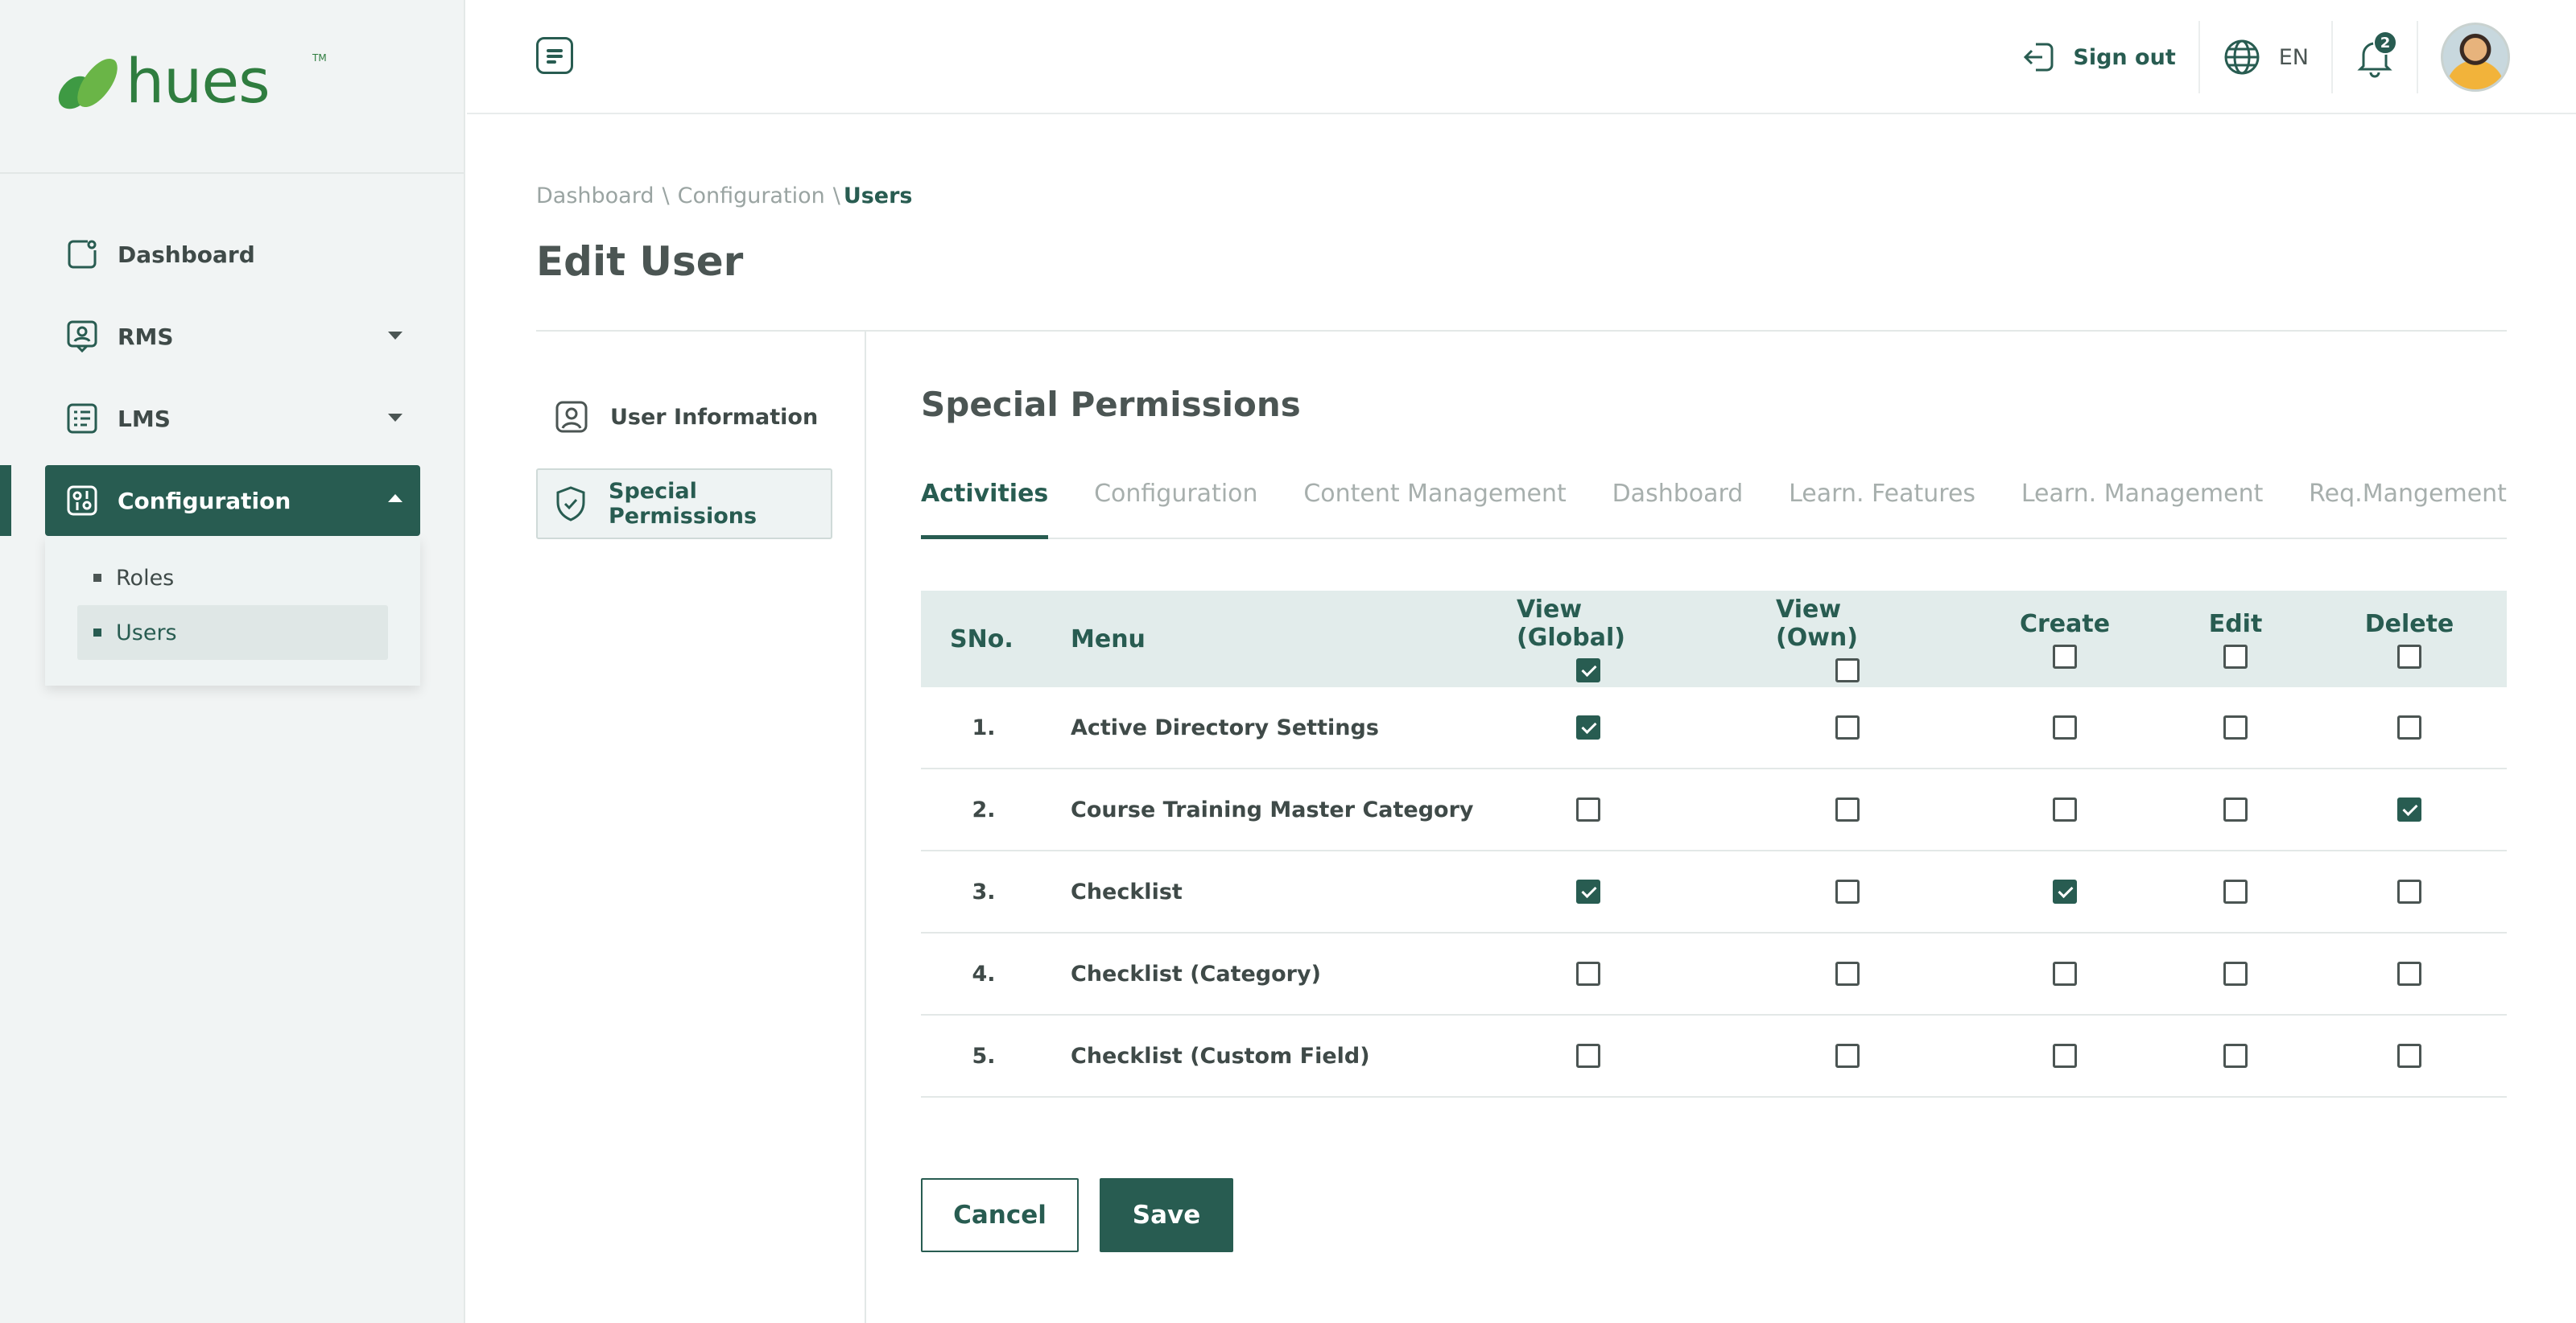 This screenshot has height=1323, width=2576. Describe the element at coordinates (232, 418) in the screenshot. I see `sidebar-item-lms: LMS` at that location.